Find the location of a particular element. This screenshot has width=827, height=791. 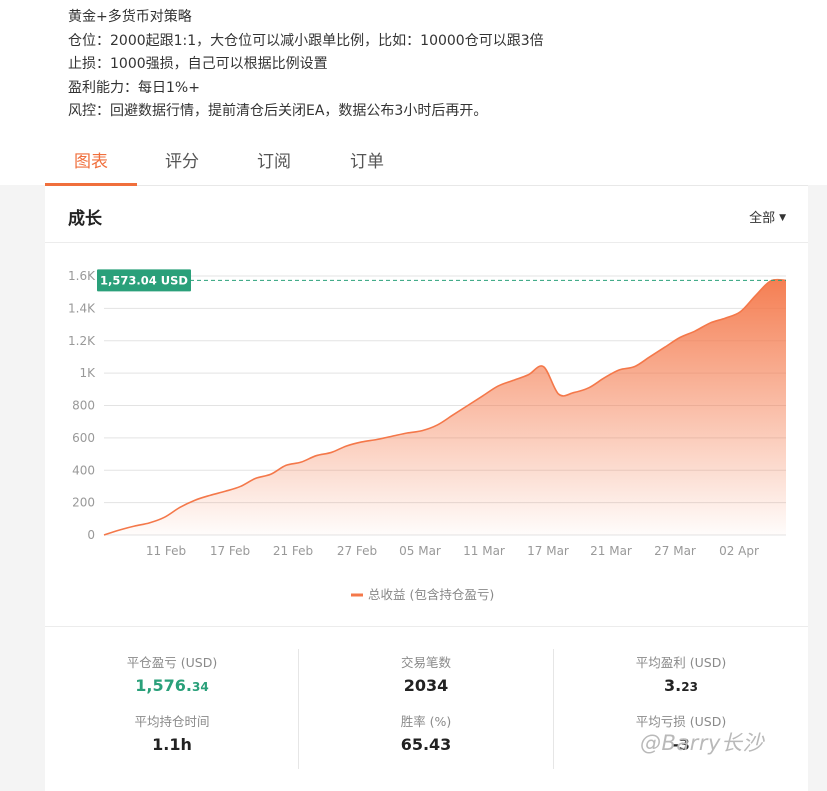

tab-subscribe: 订阅 is located at coordinates (274, 159).